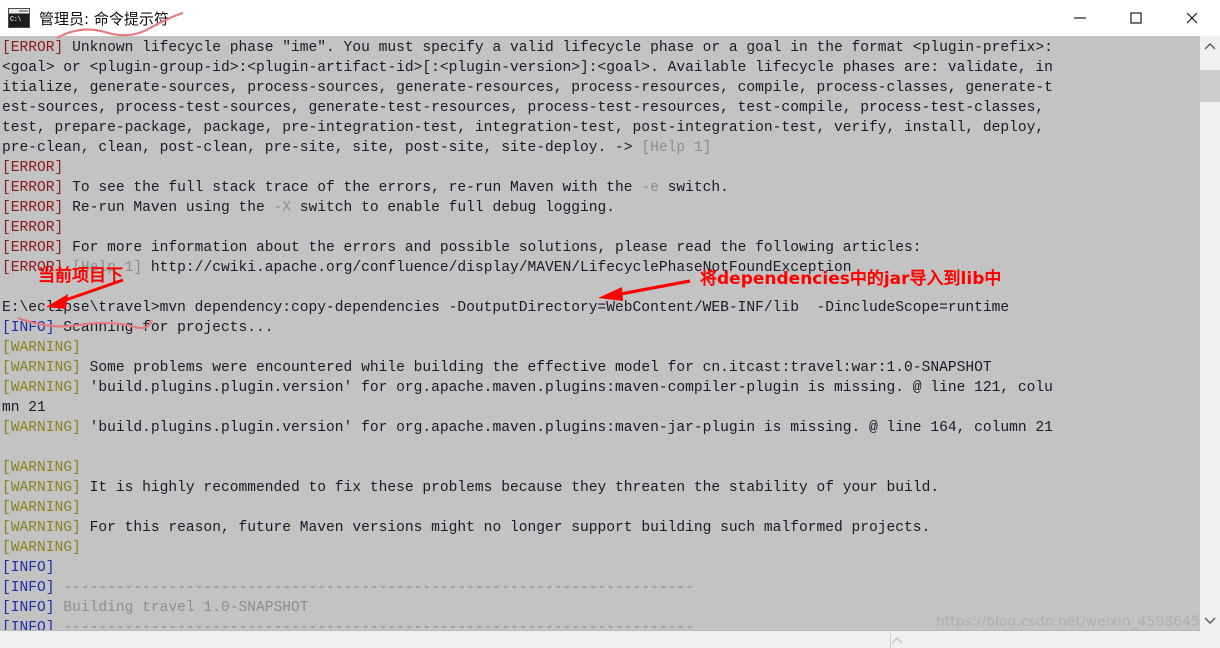  I want to click on chevron-down-icon, so click(1210, 620).